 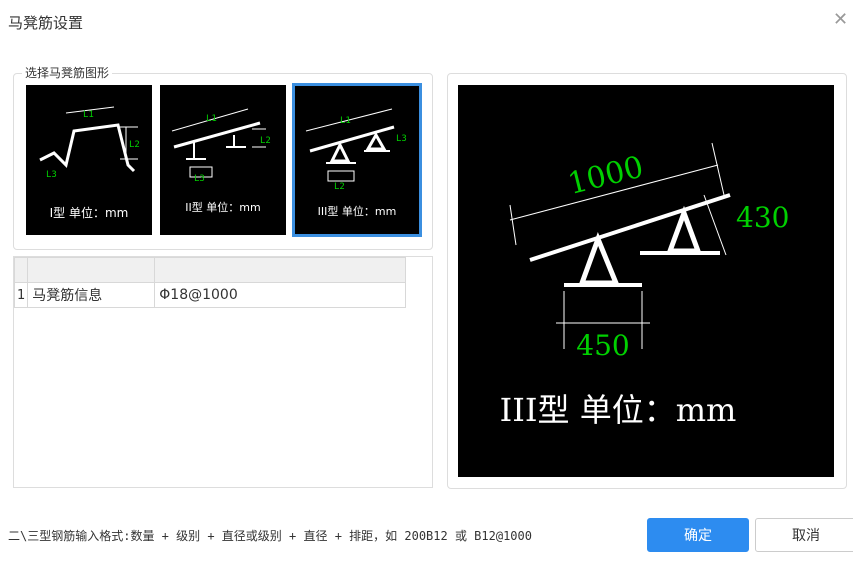 What do you see at coordinates (605, 176) in the screenshot?
I see `preview-dim-top: 1000` at bounding box center [605, 176].